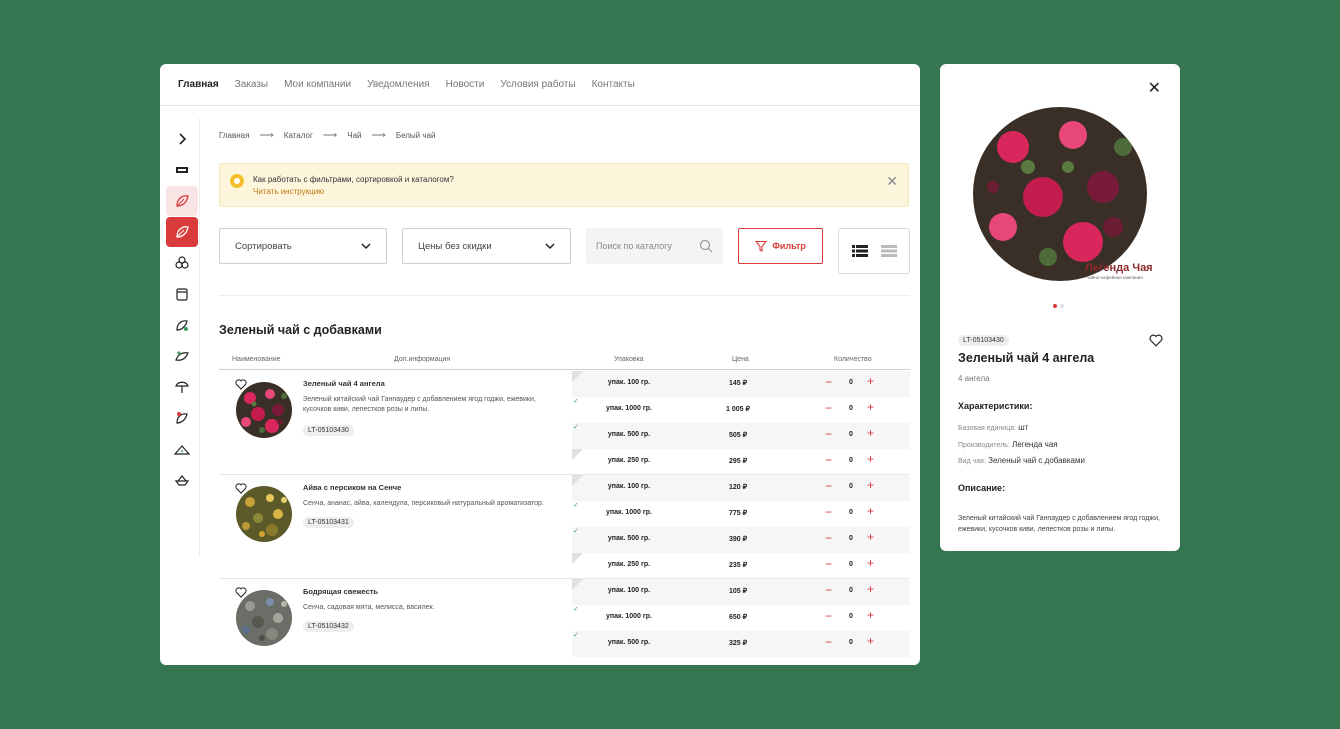 This screenshot has height=729, width=1340. I want to click on package-price: 145 ₽, so click(738, 383).